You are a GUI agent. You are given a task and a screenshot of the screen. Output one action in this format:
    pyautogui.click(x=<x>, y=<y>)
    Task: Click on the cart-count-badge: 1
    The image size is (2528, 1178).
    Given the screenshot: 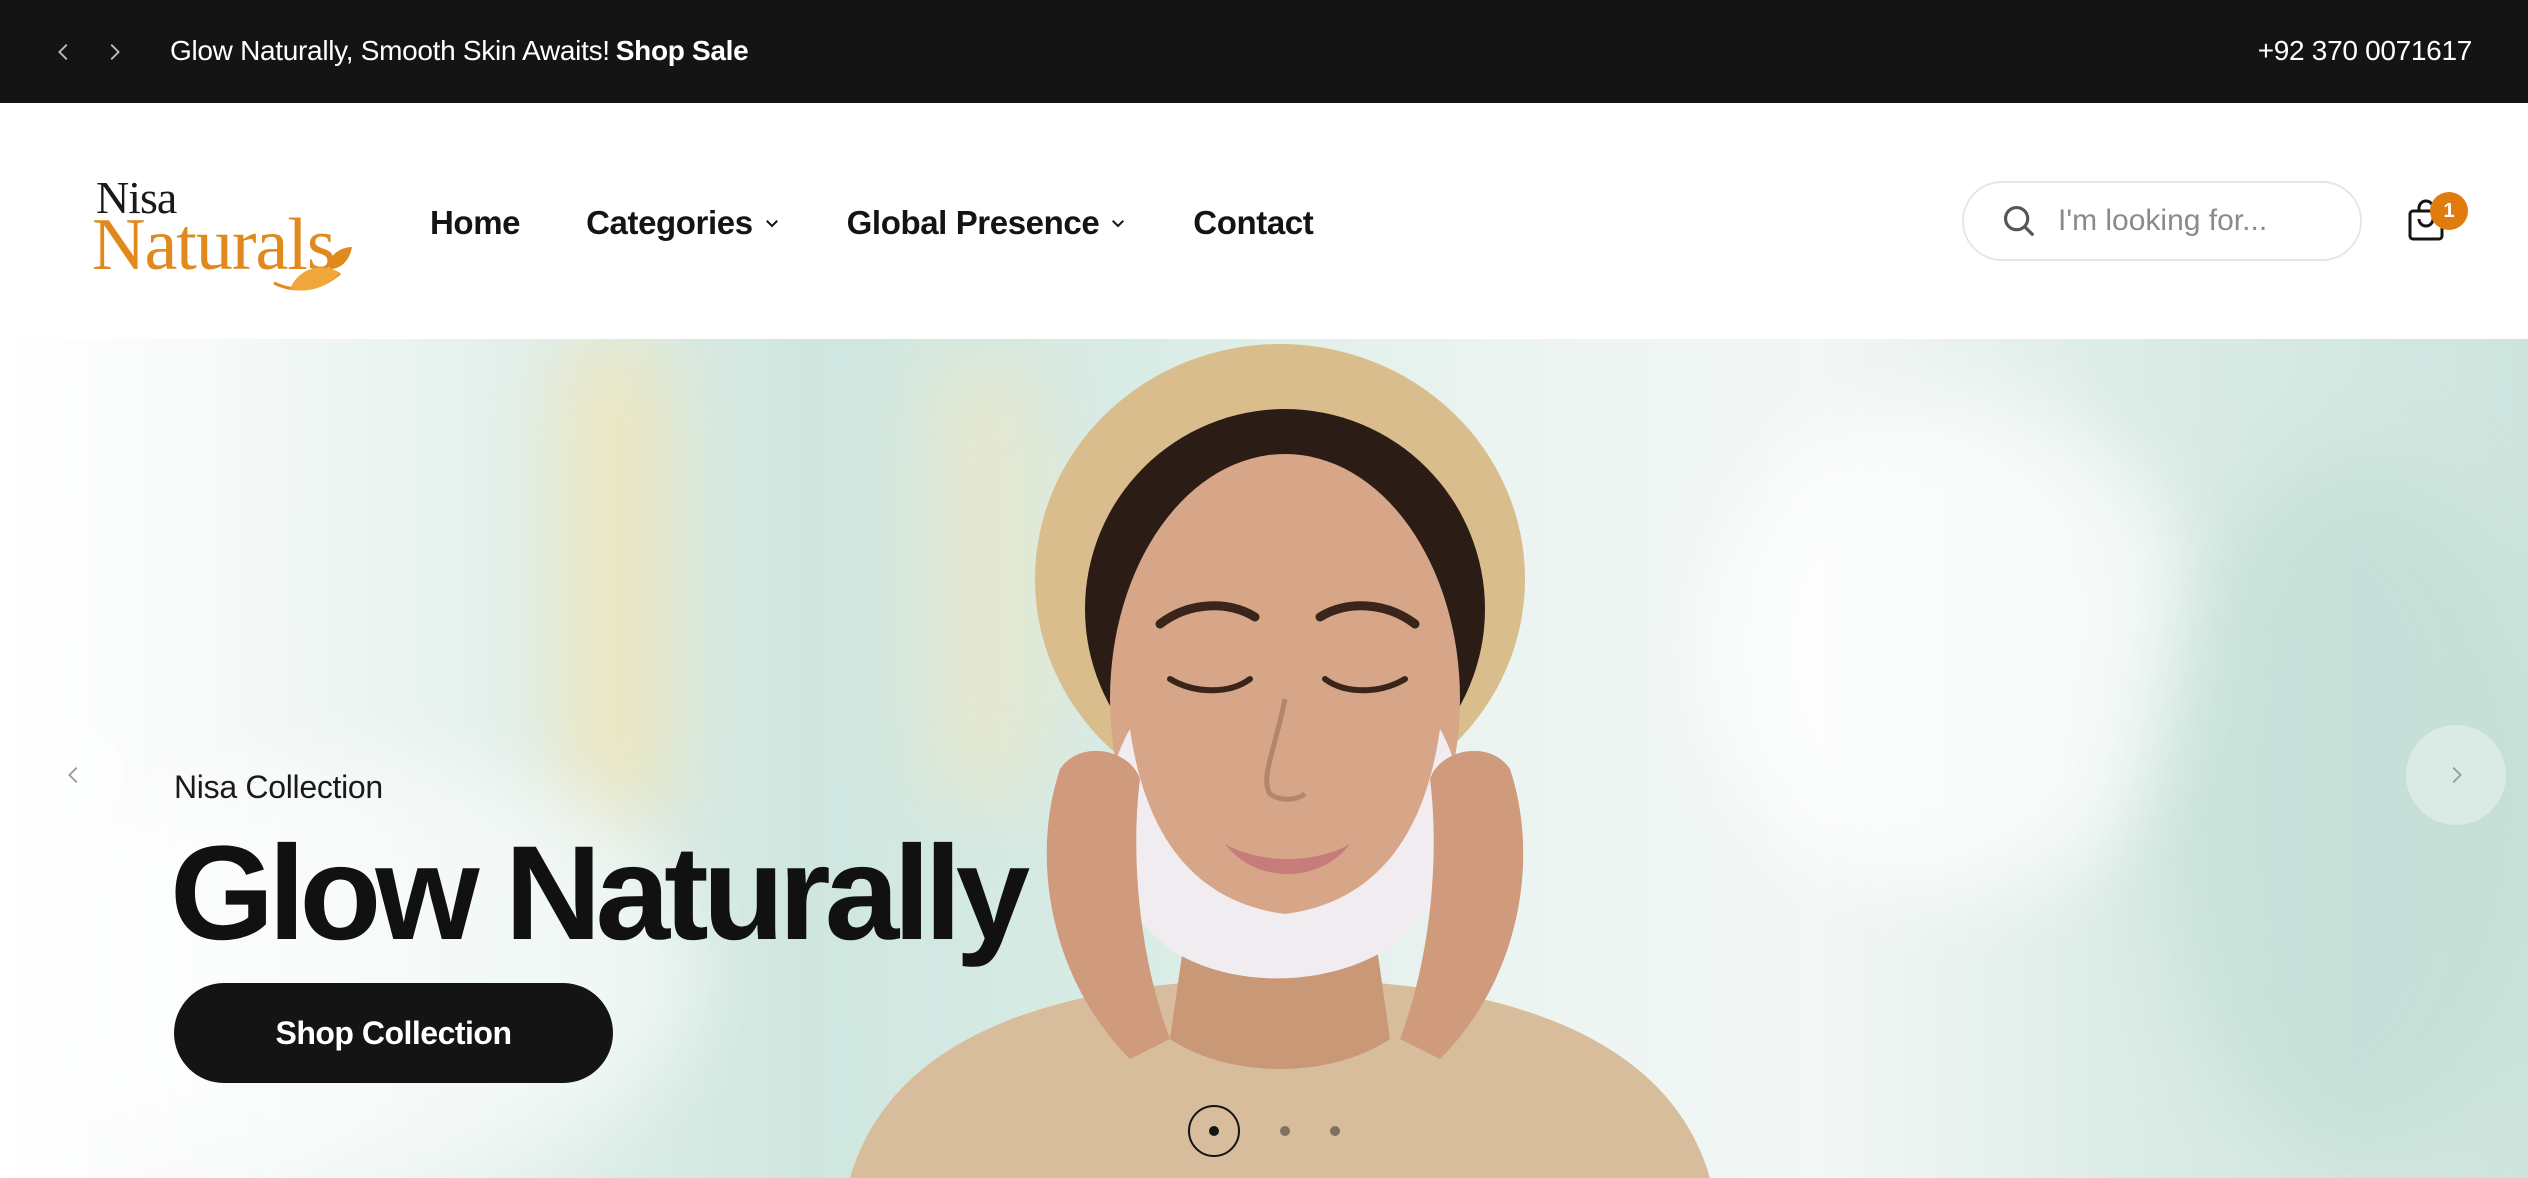 What is the action you would take?
    pyautogui.click(x=2449, y=211)
    